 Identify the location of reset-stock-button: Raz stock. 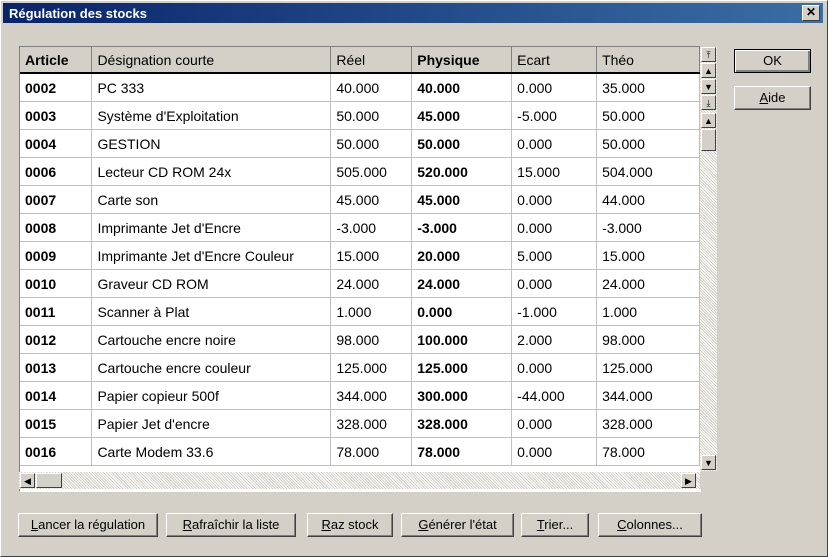
(350, 525).